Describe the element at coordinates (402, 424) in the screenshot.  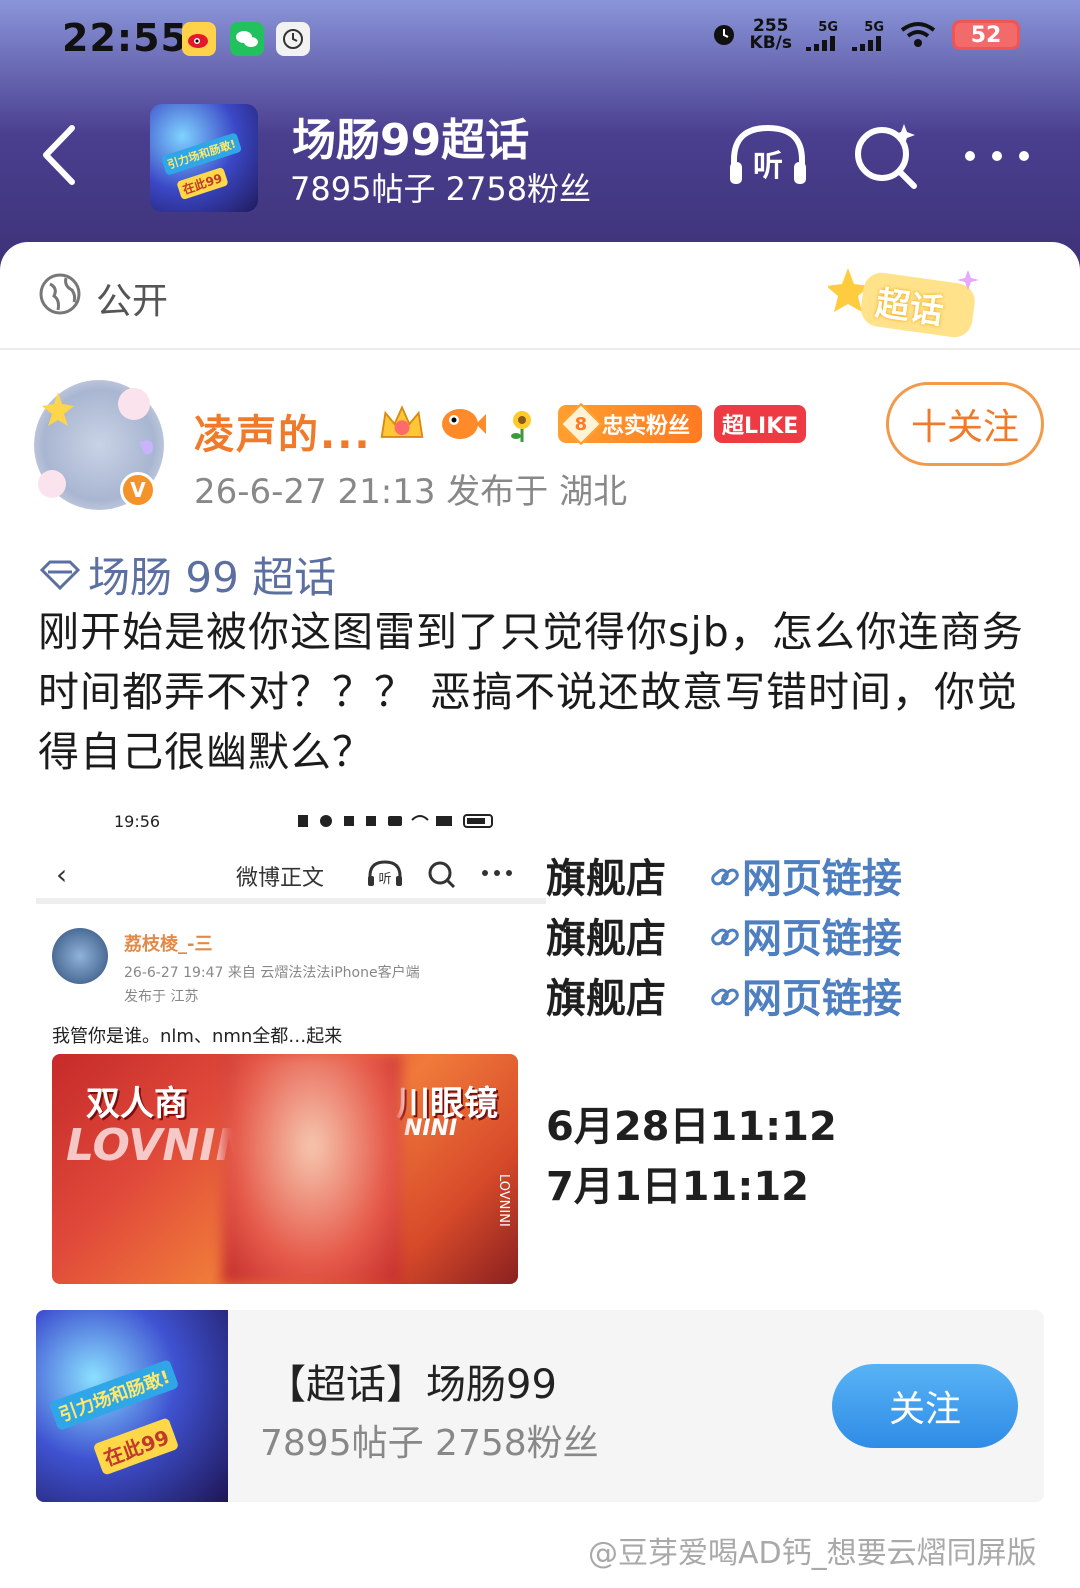
I see `crown-badge-icon` at that location.